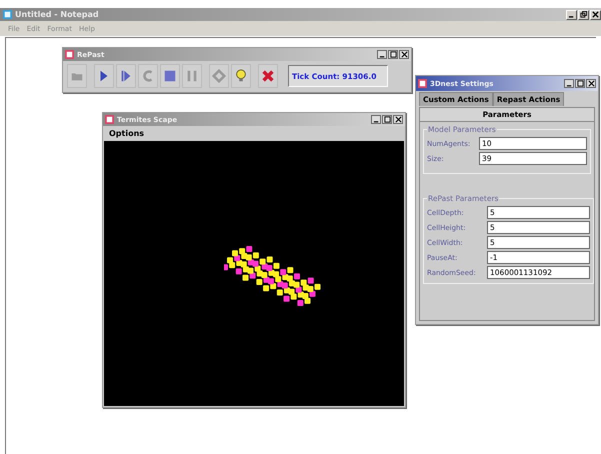  Describe the element at coordinates (57, 14) in the screenshot. I see `window-title: Untitled - Notepad` at that location.